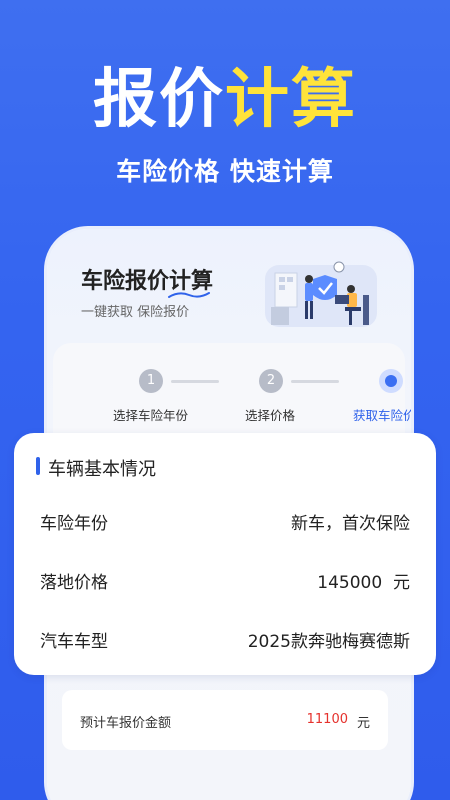 This screenshot has width=450, height=800. I want to click on row-label-car-model: 汽车车型, so click(74, 642).